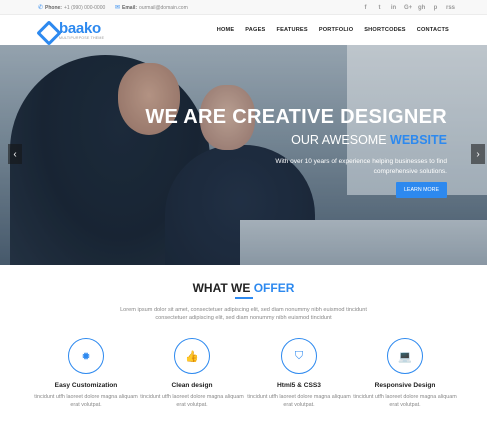  I want to click on html5-icon: ⛉, so click(299, 356).